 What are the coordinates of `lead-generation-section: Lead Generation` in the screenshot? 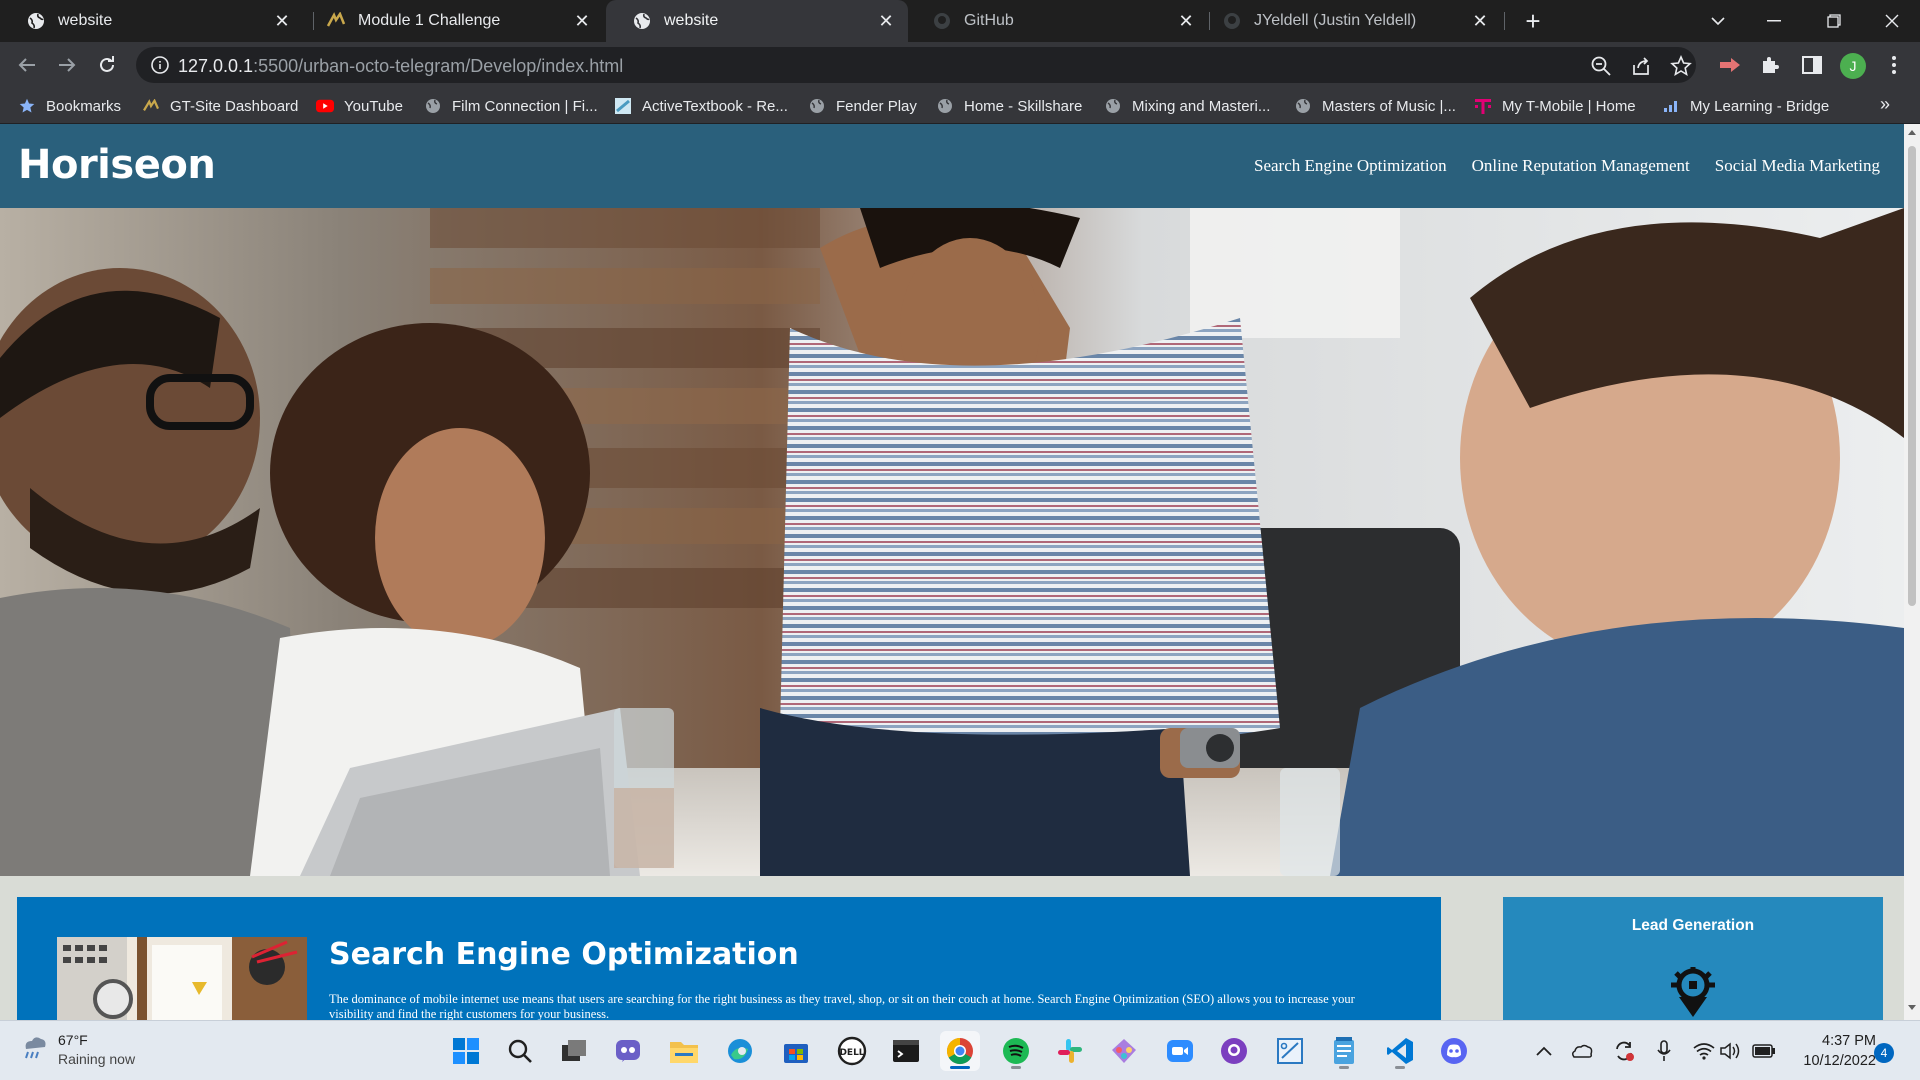 It's located at (1693, 958).